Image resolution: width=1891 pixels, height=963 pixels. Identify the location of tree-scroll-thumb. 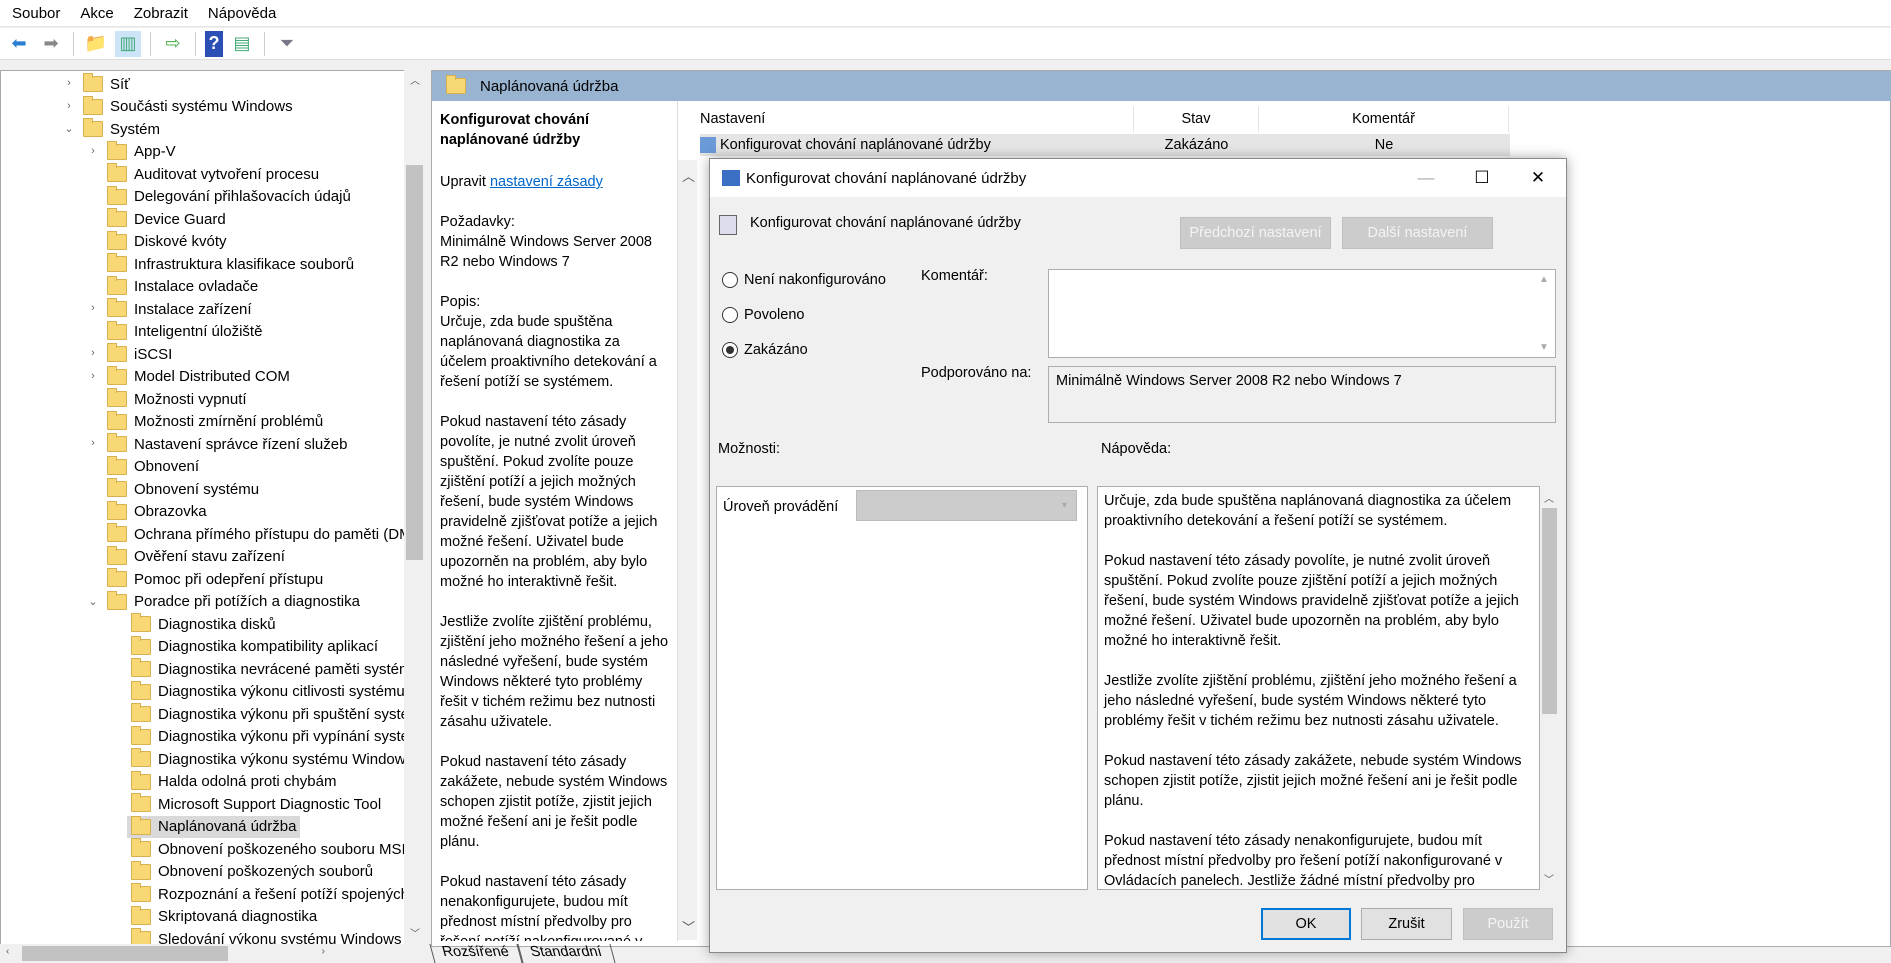
(414, 362).